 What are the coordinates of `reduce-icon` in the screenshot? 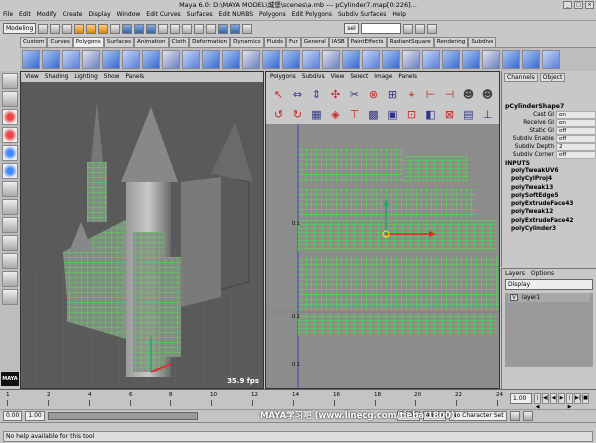 It's located at (271, 59).